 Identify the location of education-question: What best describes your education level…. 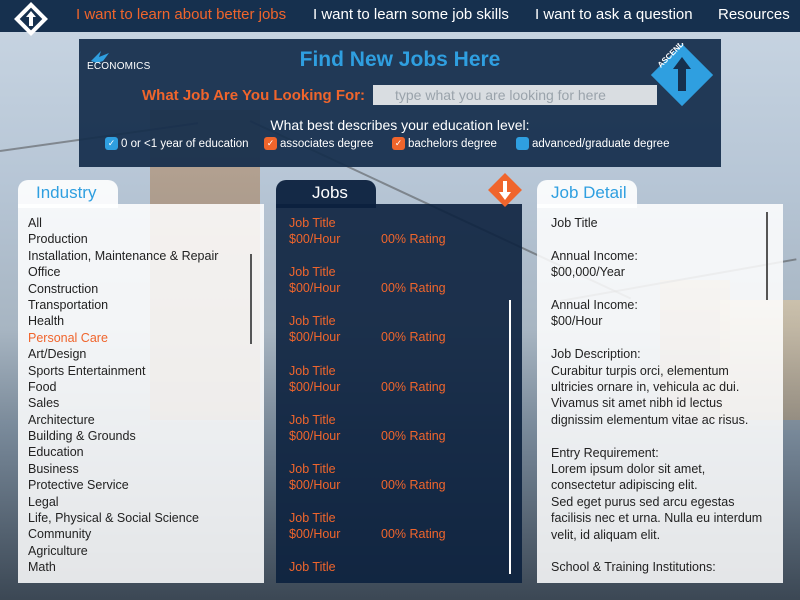
(400, 125).